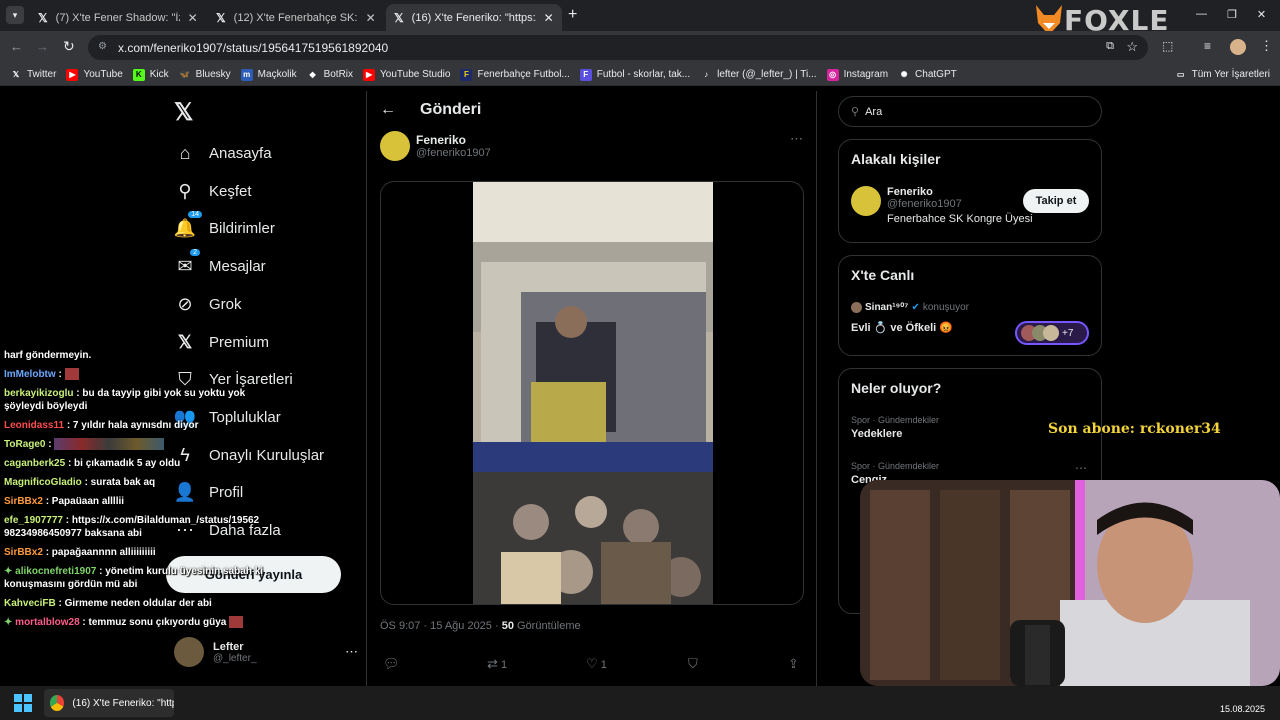  I want to click on nav-messages: ✉ 2 Mesajlar, so click(220, 263).